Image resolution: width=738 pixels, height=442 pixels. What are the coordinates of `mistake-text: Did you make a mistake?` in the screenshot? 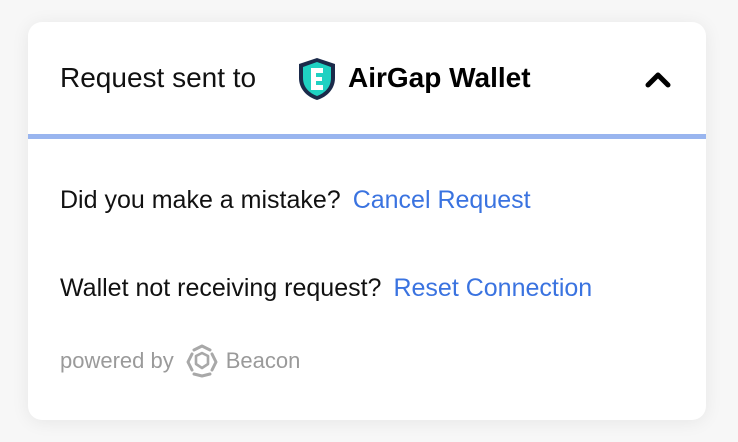 It's located at (200, 200).